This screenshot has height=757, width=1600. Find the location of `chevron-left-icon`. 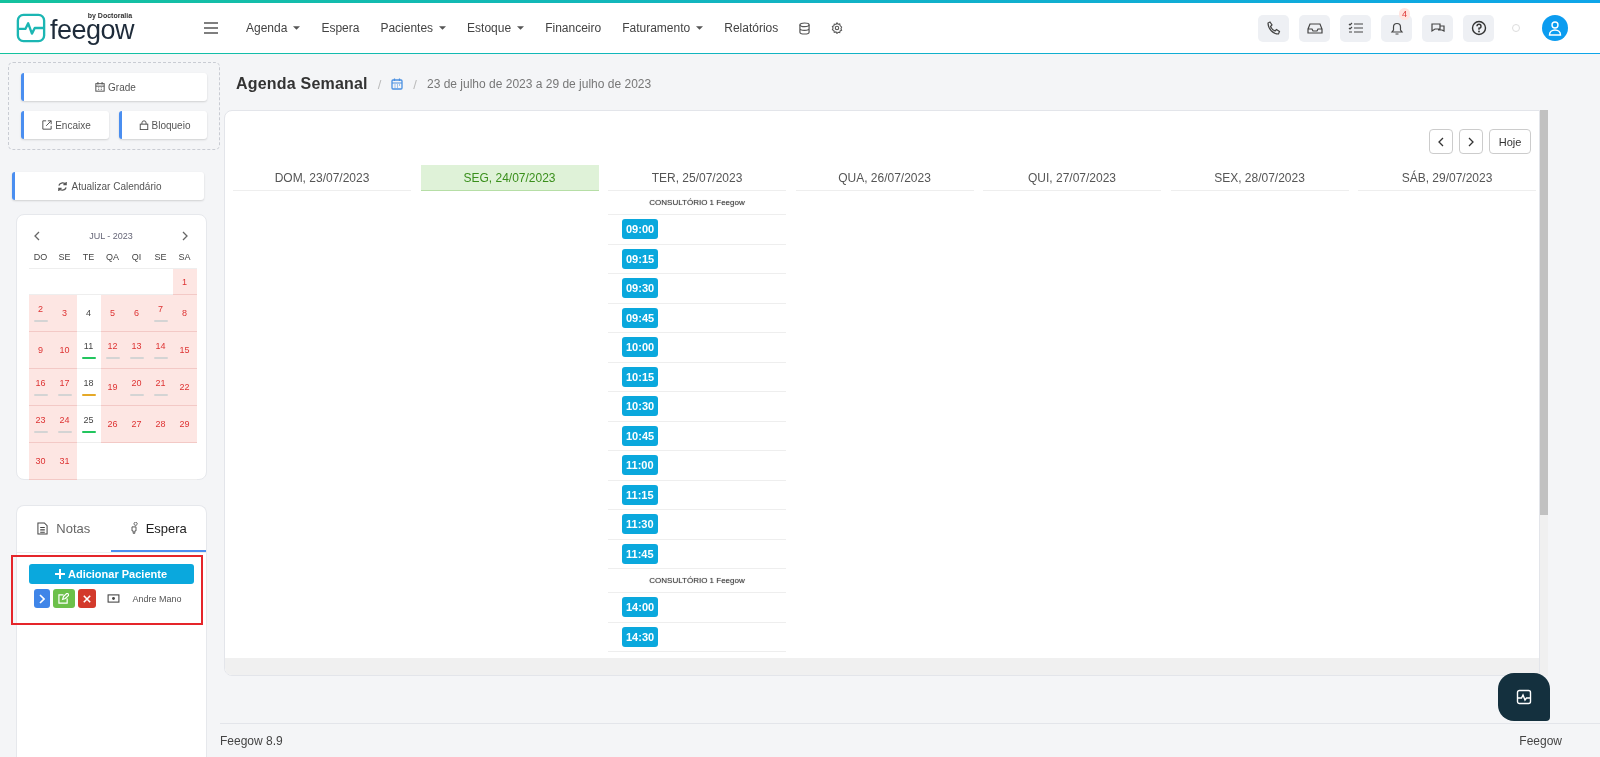

chevron-left-icon is located at coordinates (1441, 141).